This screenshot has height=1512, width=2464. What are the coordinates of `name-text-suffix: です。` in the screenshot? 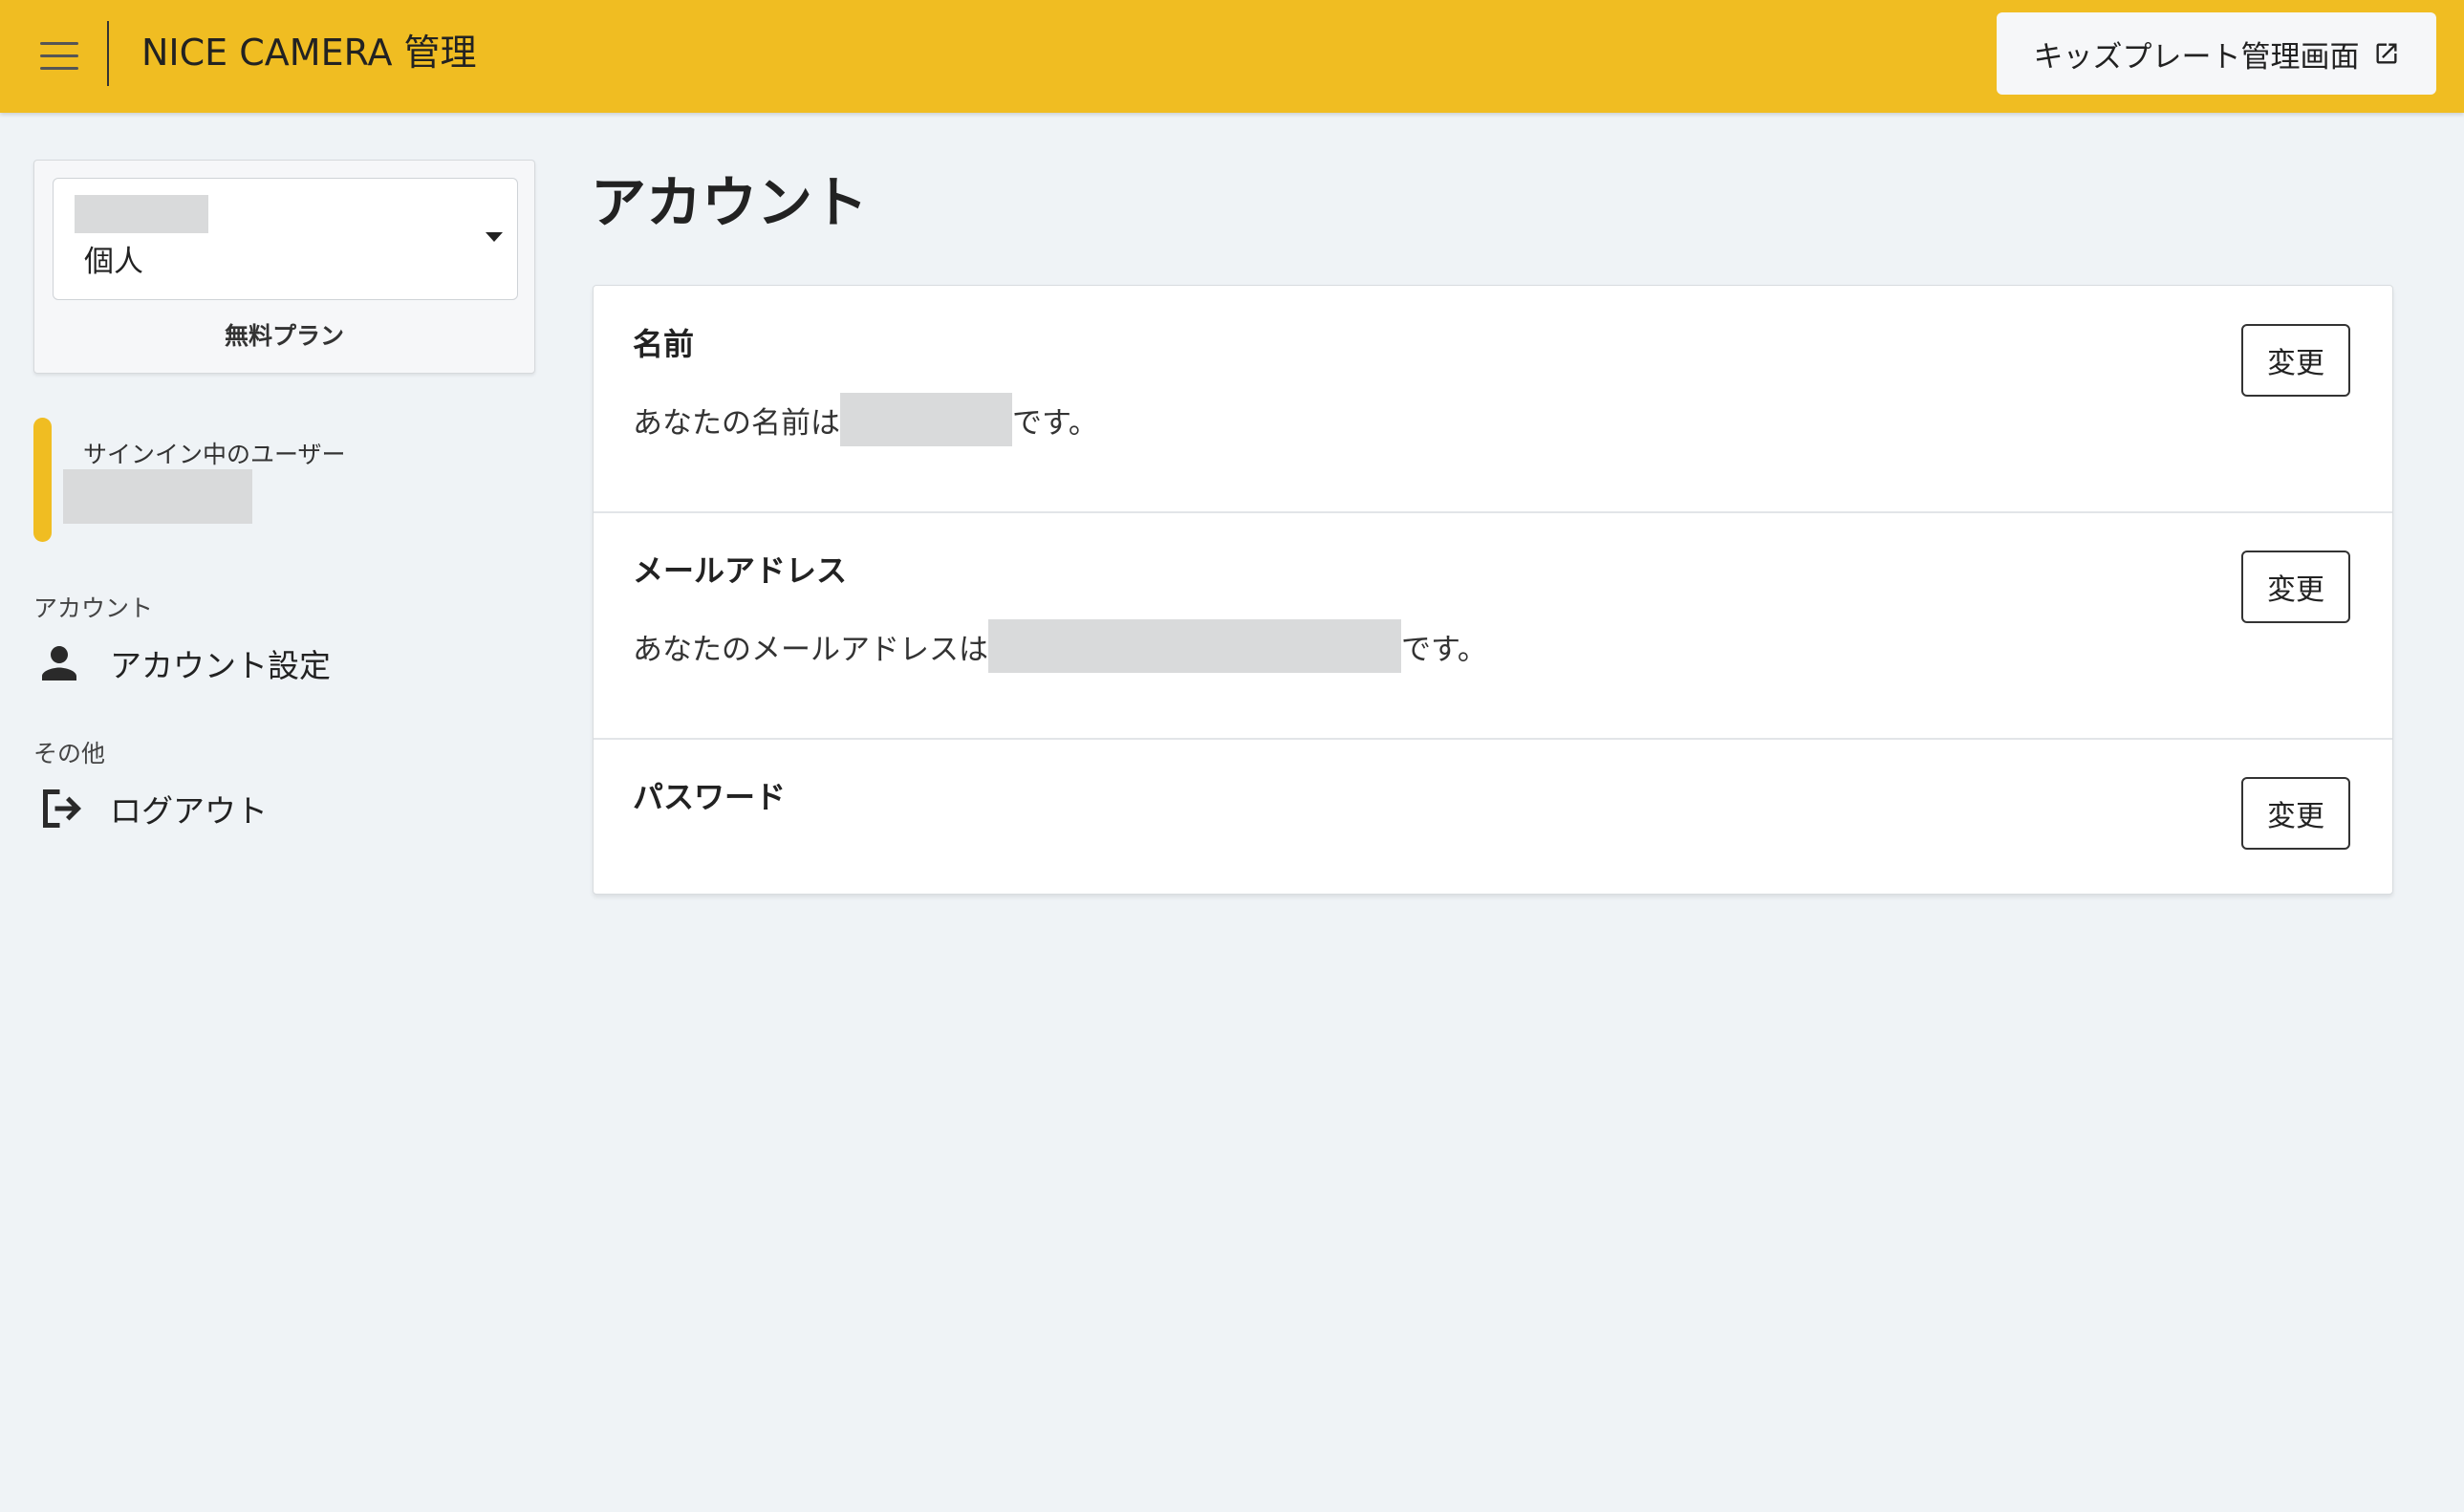 It's located at (1055, 423).